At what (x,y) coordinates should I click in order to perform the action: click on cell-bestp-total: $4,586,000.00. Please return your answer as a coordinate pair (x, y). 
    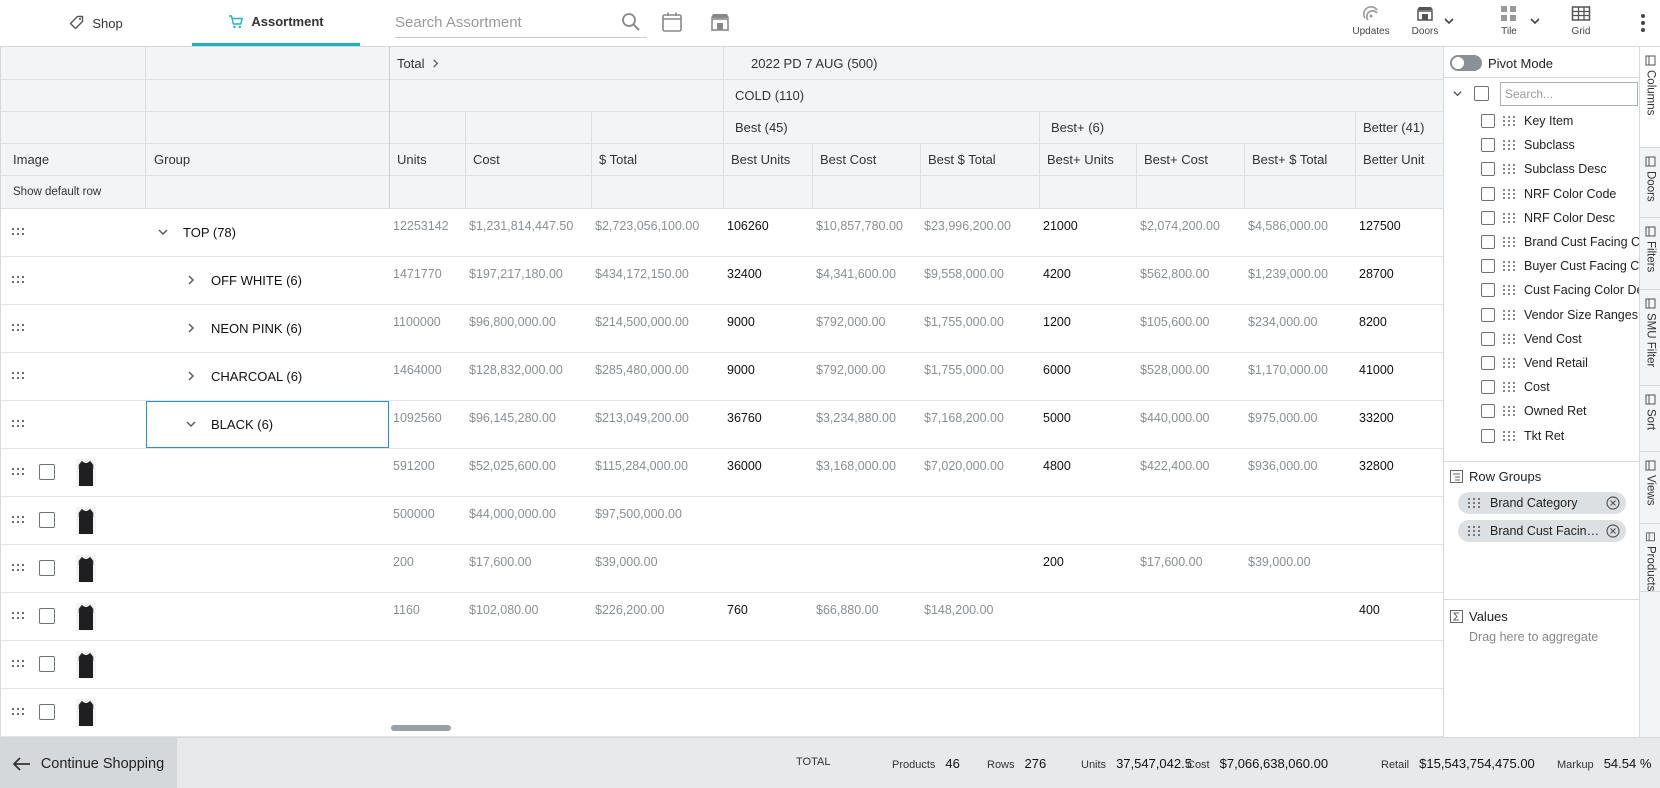
    Looking at the image, I should click on (1299, 232).